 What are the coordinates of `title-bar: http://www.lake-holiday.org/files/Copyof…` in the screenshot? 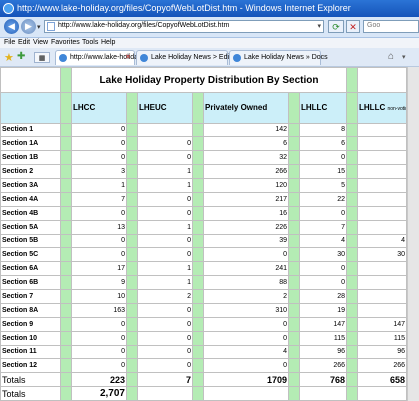 It's located at (209, 8).